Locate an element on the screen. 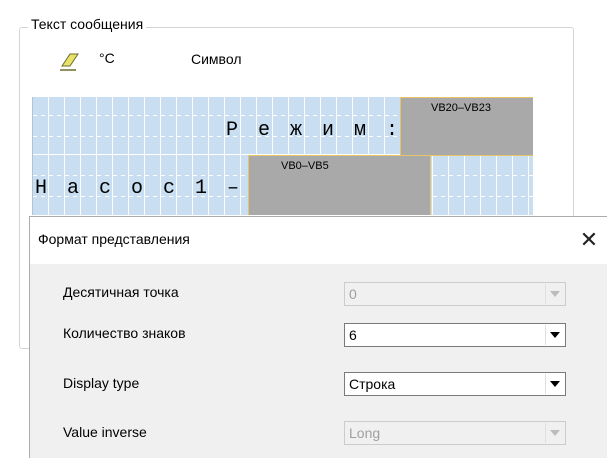 This screenshot has height=458, width=607. decimal-point-select: 0 is located at coordinates (455, 294).